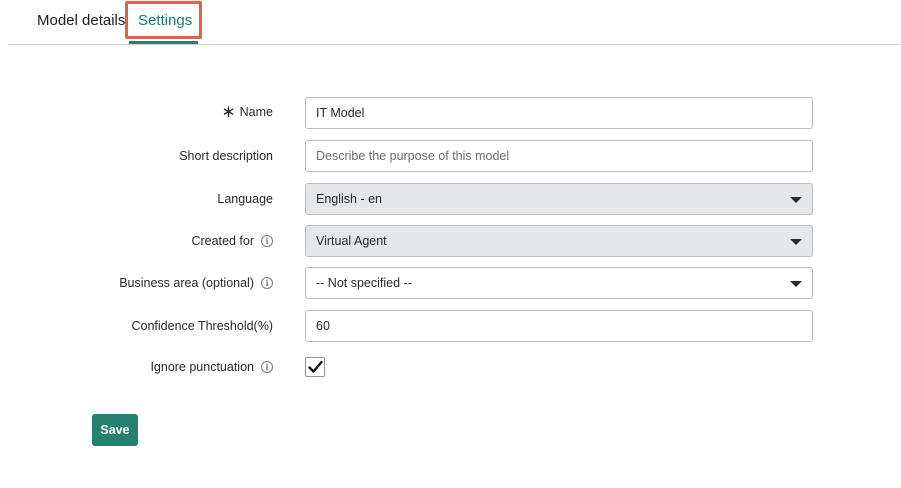 The width and height of the screenshot is (901, 488). Describe the element at coordinates (222, 241) in the screenshot. I see `created-for-label-text: Created for` at that location.